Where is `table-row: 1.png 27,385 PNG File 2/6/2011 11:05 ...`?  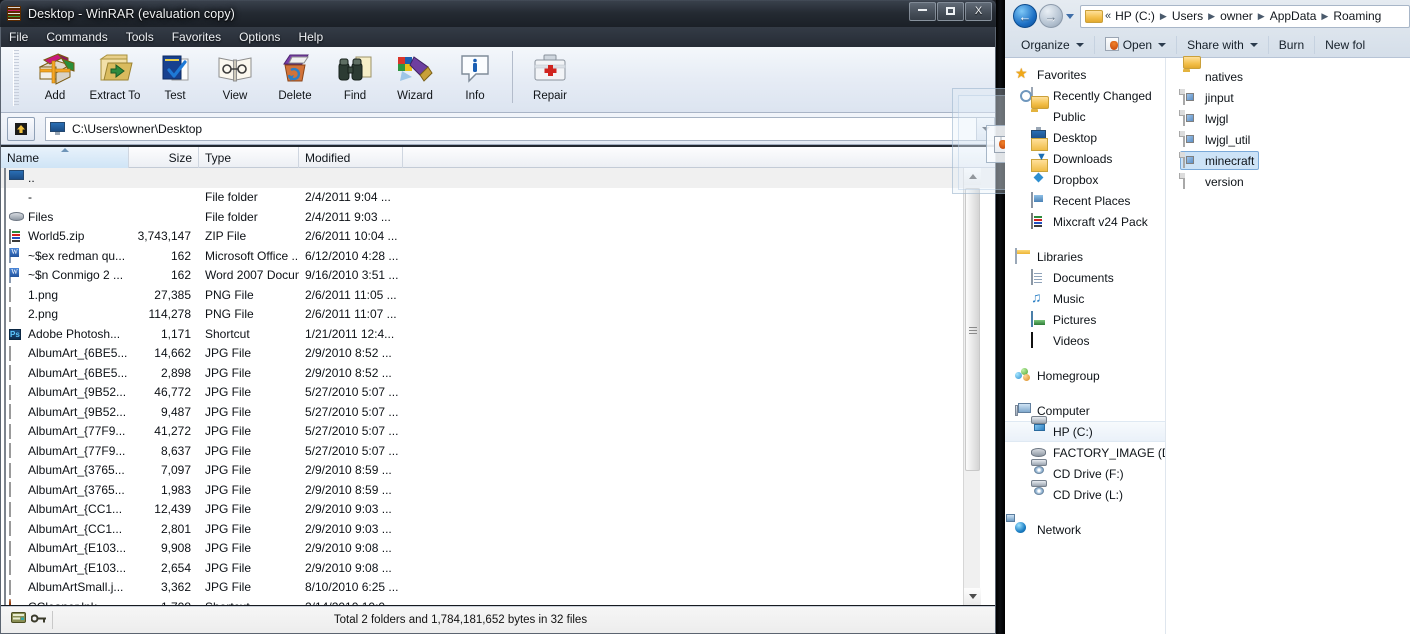
table-row: 1.png 27,385 PNG File 2/6/2011 11:05 ... is located at coordinates (498, 295).